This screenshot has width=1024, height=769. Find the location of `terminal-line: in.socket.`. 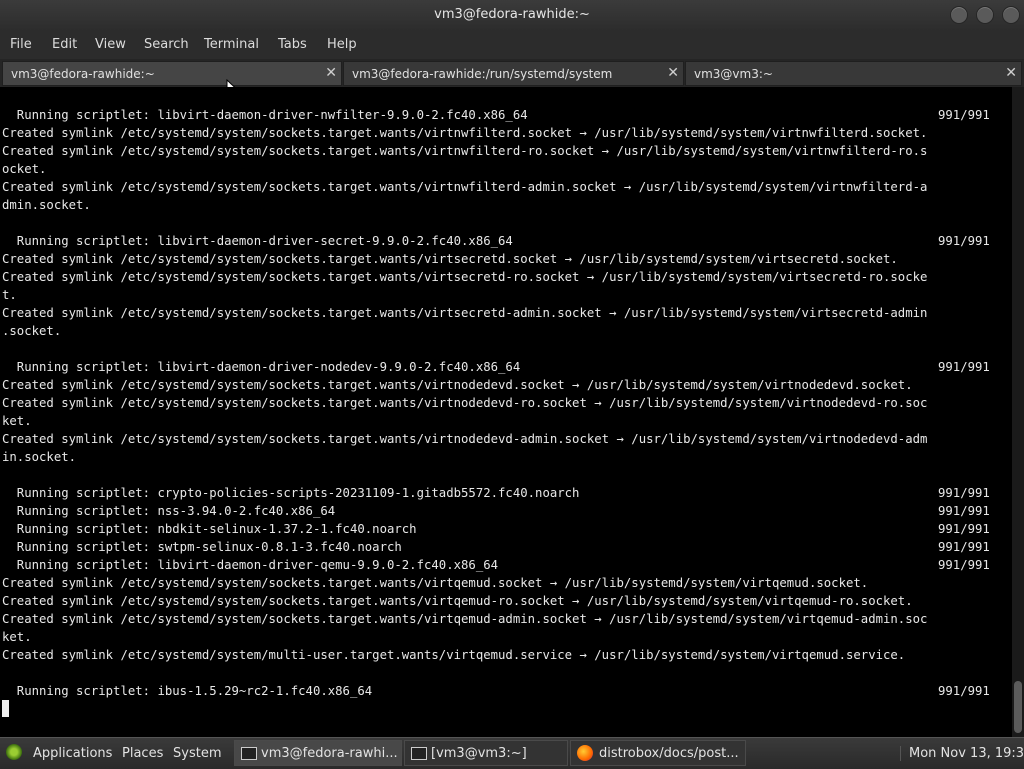

terminal-line: in.socket. is located at coordinates (39, 457).